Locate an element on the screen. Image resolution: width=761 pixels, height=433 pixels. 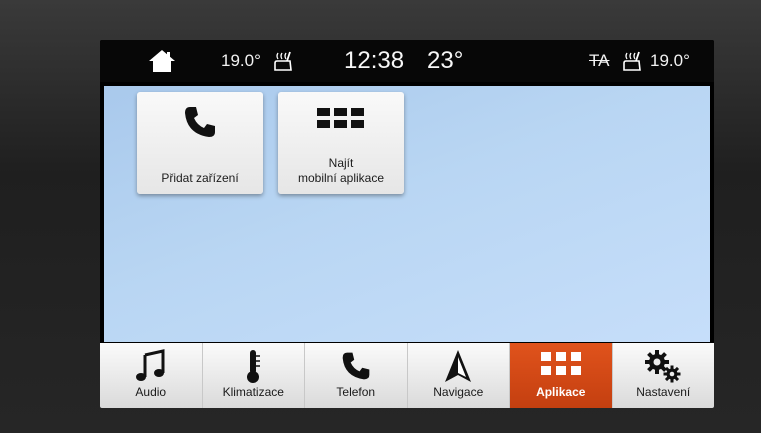
nav-audio: Audio is located at coordinates (151, 375).